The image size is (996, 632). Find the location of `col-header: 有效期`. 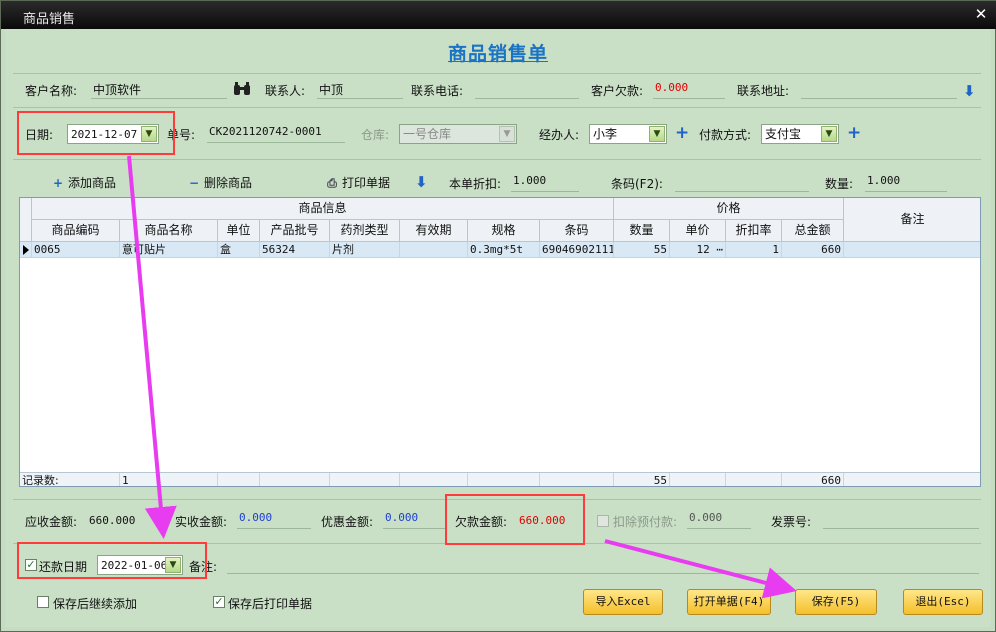

col-header: 有效期 is located at coordinates (434, 231).